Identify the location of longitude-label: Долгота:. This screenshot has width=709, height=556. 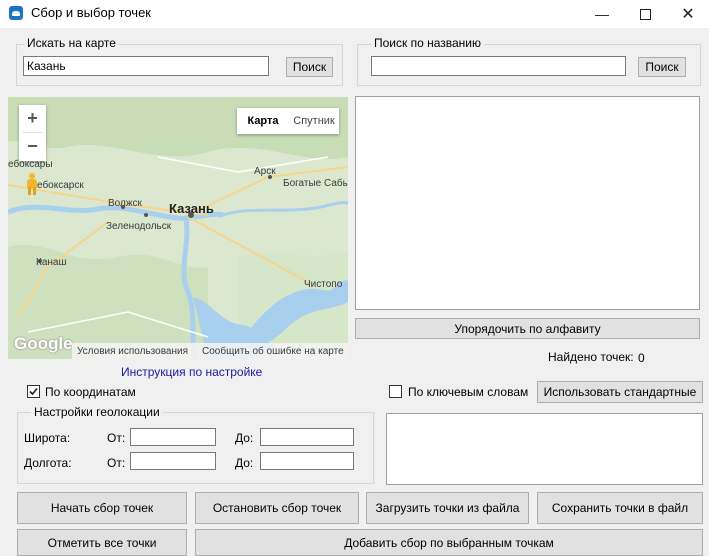
(48, 463).